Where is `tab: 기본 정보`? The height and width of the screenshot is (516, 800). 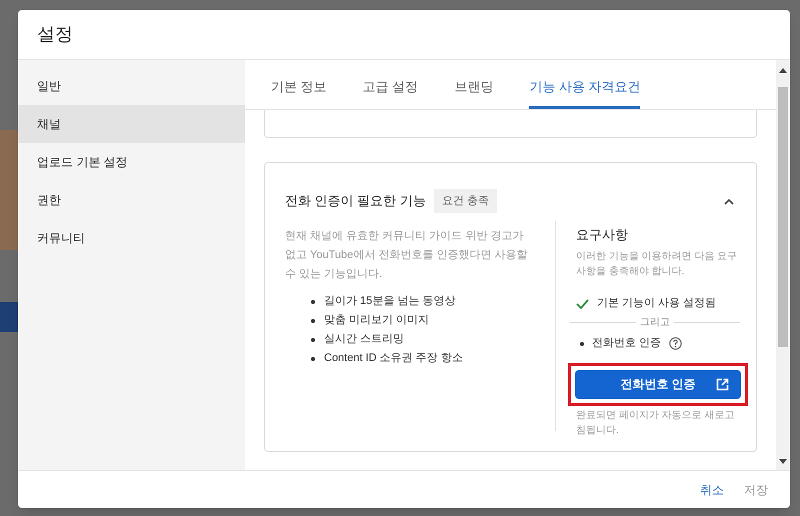 tab: 기본 정보 is located at coordinates (299, 92).